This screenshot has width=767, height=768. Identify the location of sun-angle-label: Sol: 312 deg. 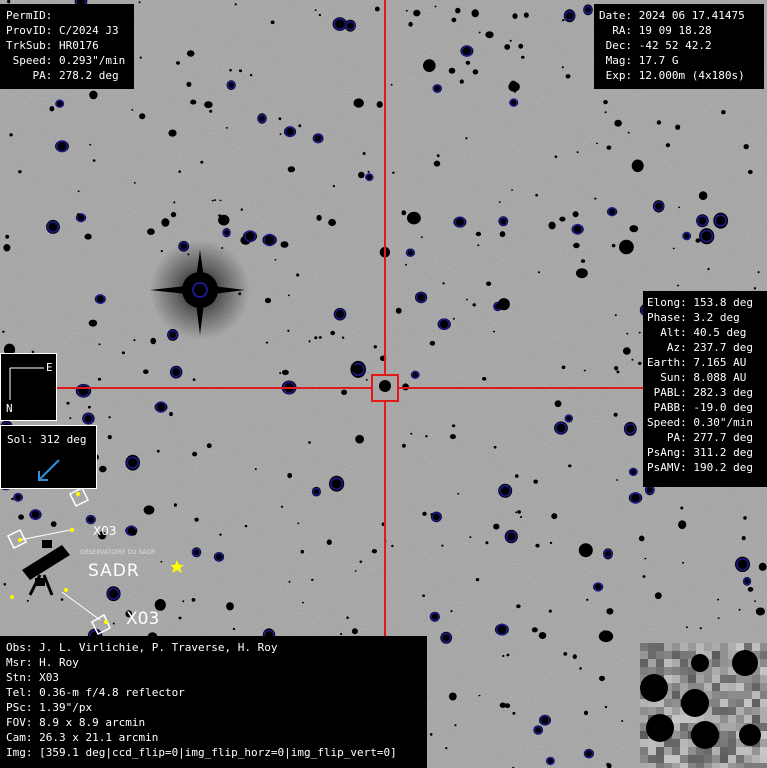
(47, 439).